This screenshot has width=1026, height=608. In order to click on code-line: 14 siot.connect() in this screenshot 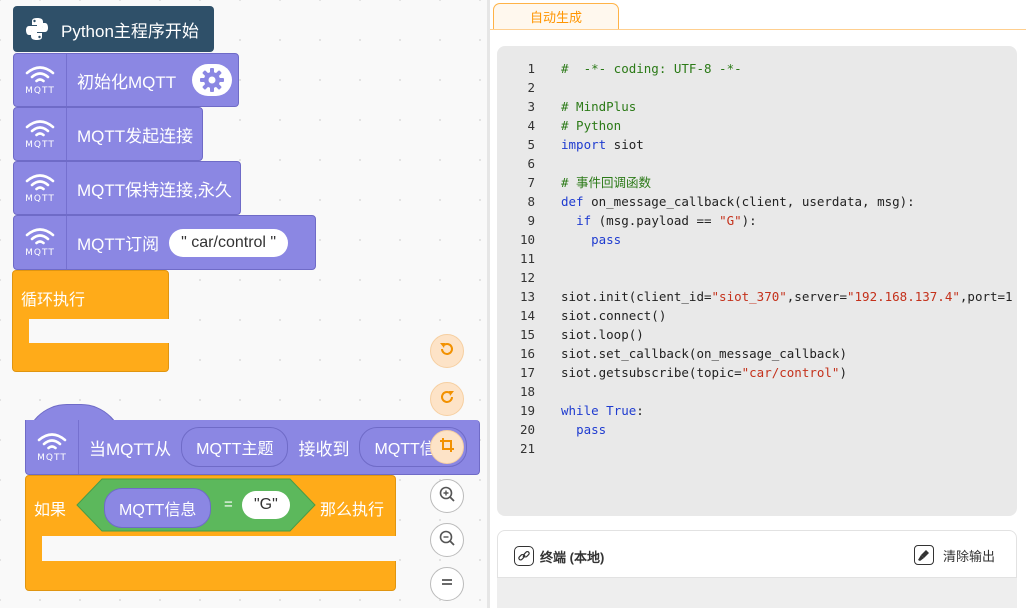, I will do `click(757, 315)`.